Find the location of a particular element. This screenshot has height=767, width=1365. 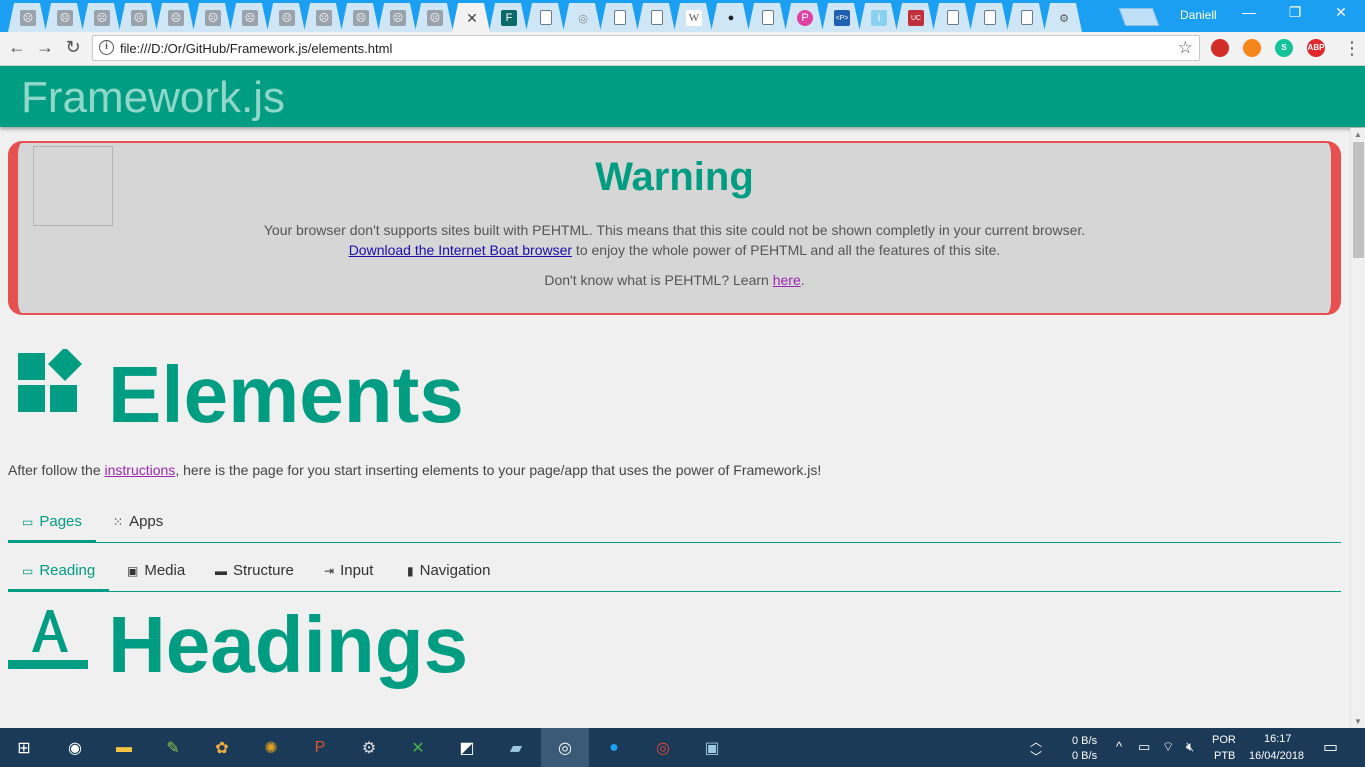

tray-chevron-down-icon: ﹀ is located at coordinates (1036, 756).